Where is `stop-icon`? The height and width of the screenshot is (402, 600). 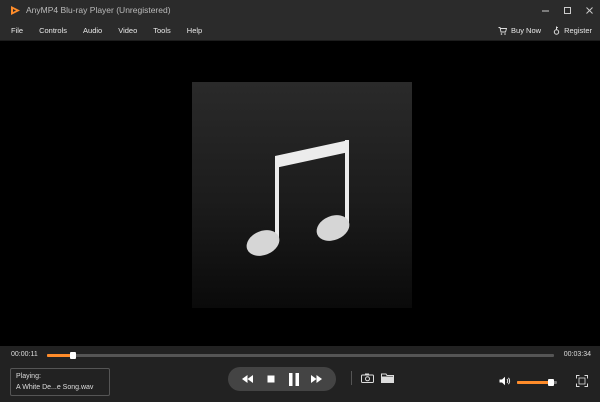 stop-icon is located at coordinates (270, 379).